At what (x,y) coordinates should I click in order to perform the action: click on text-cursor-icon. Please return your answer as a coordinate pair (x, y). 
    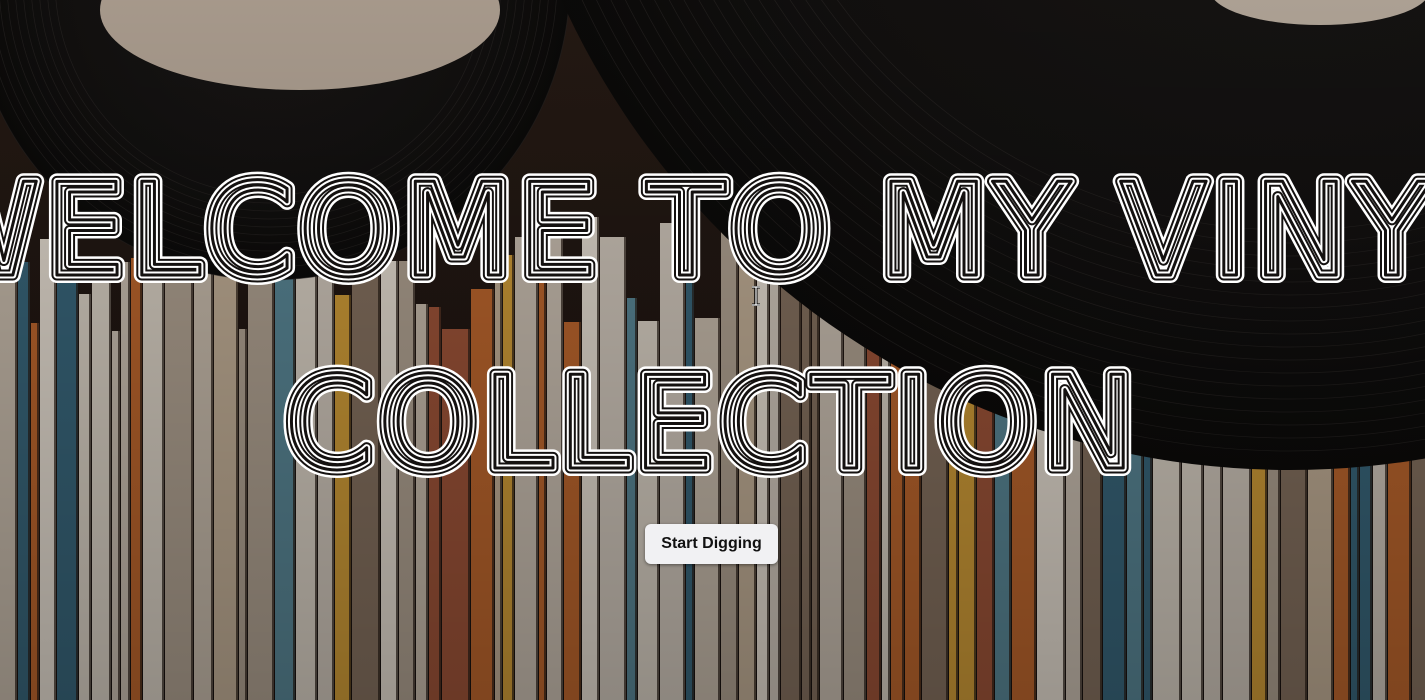
    Looking at the image, I should click on (756, 296).